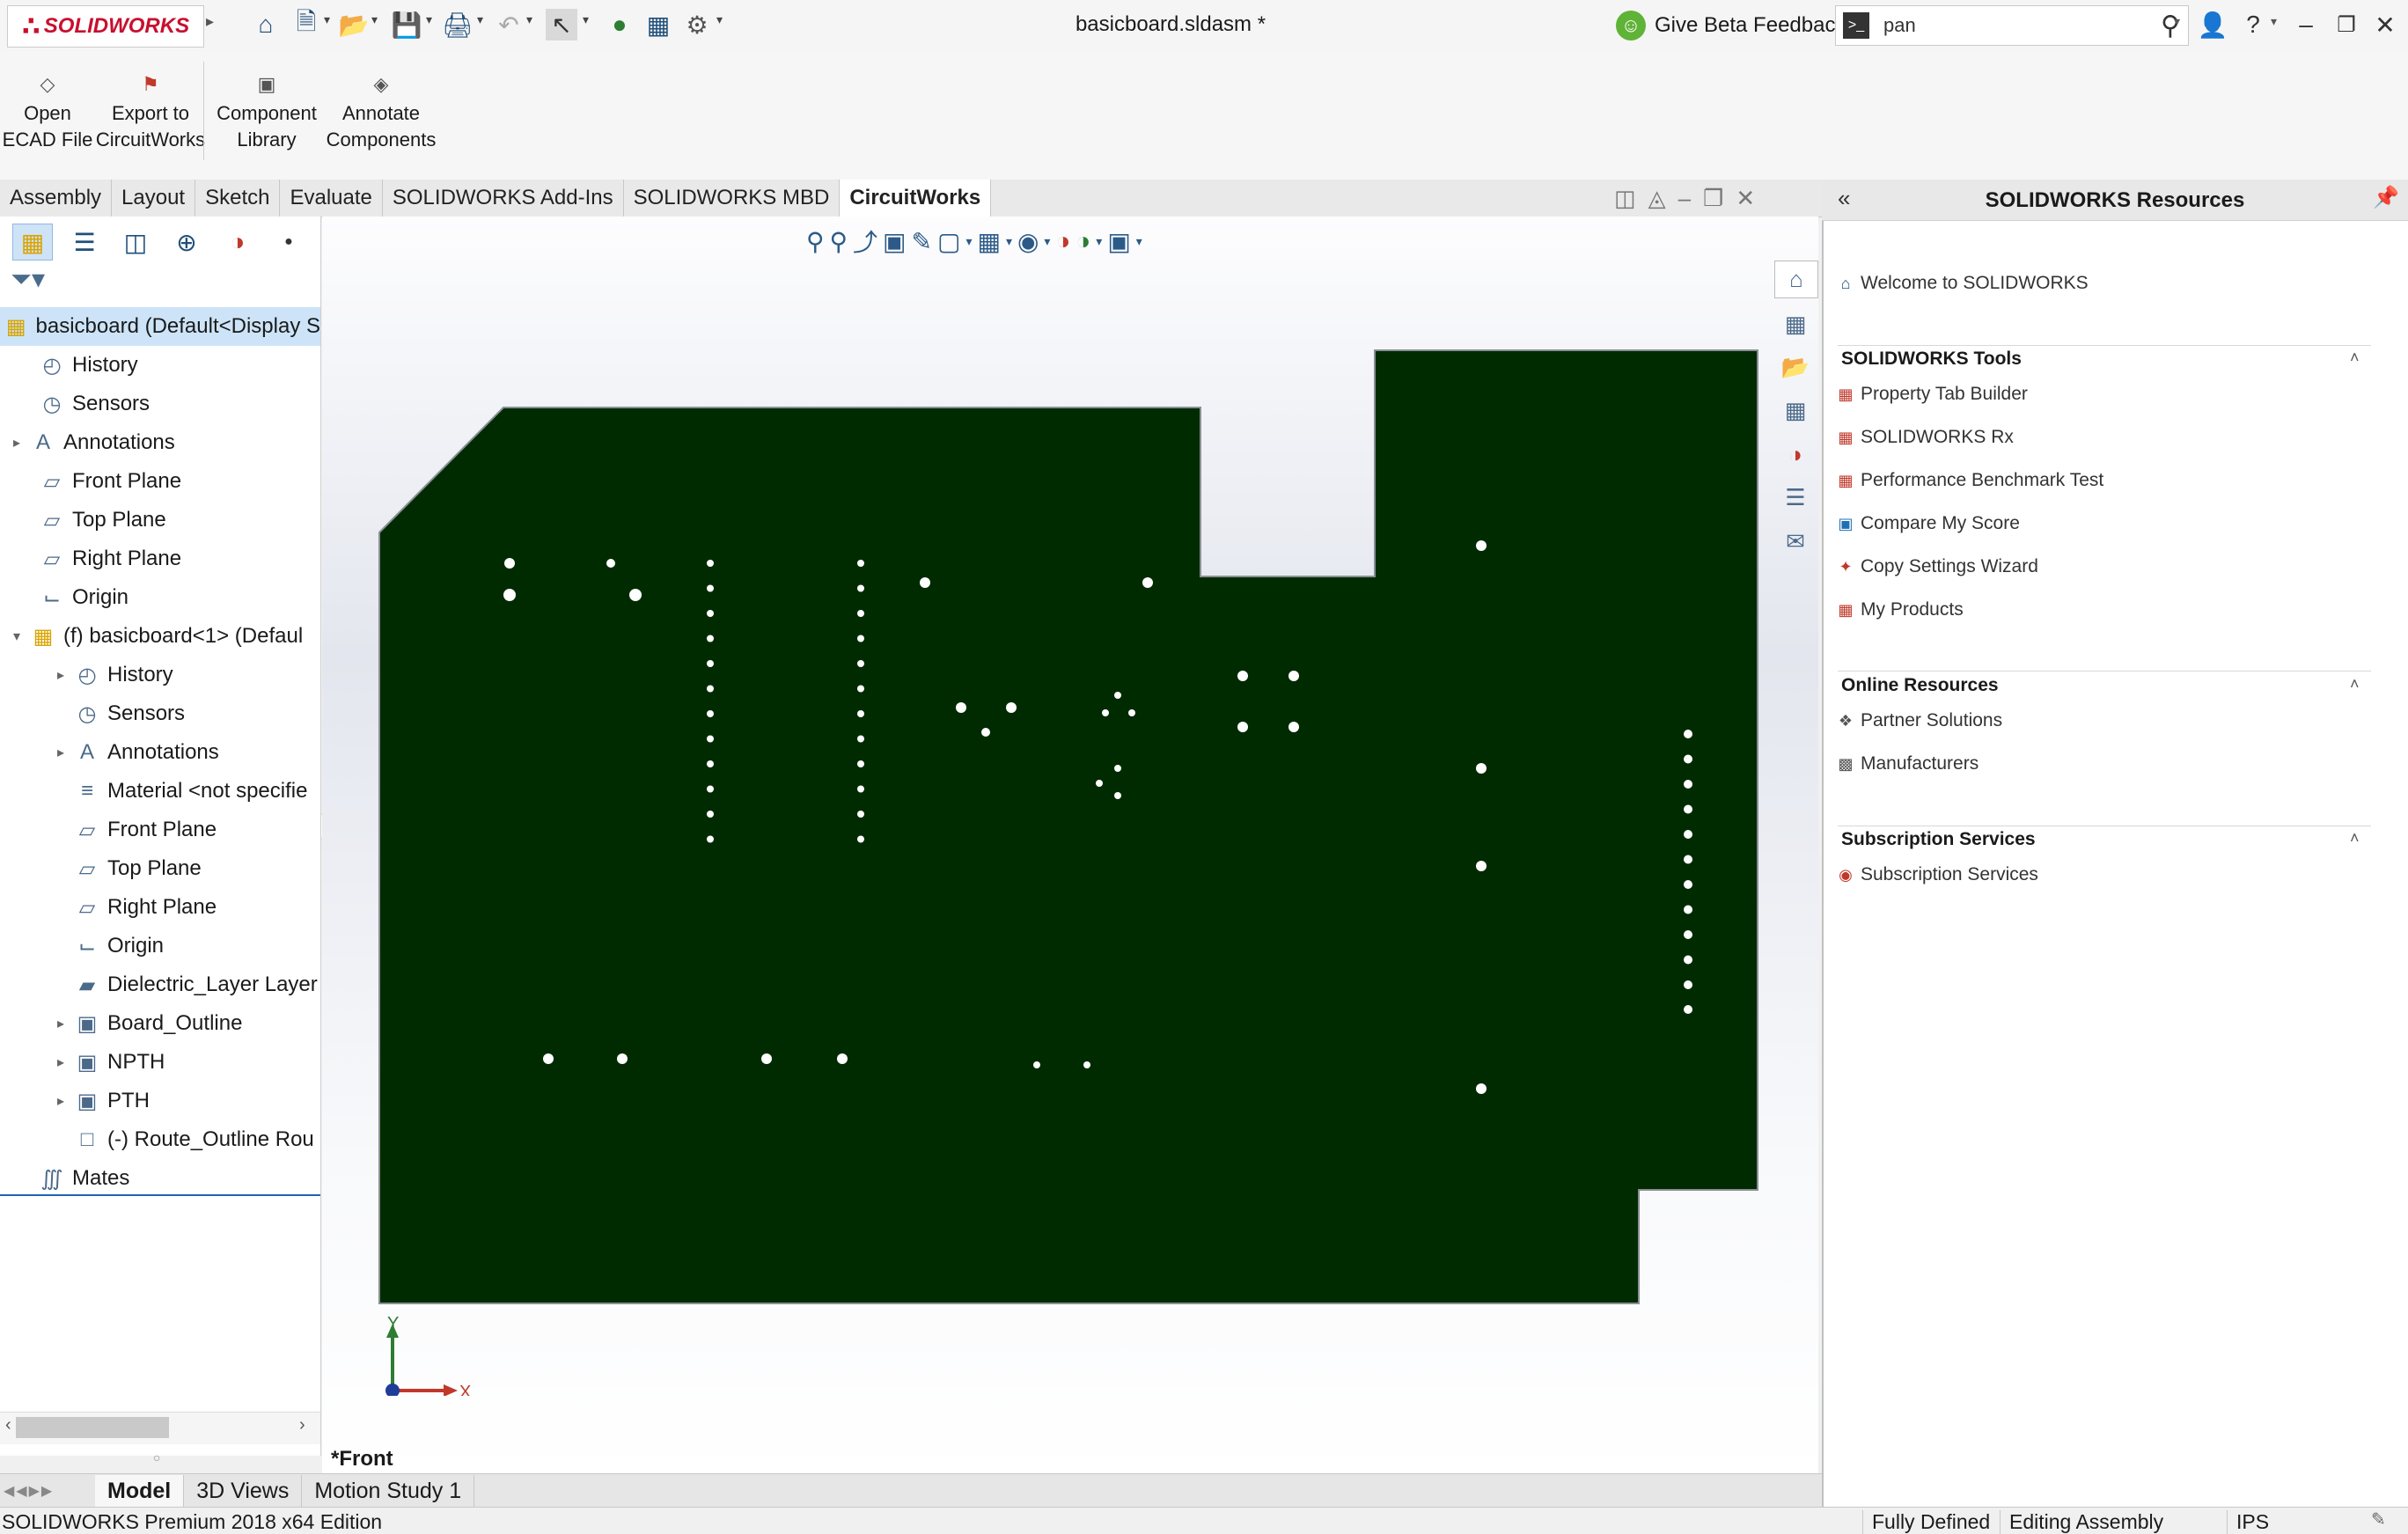 The image size is (2408, 1534). Describe the element at coordinates (839, 241) in the screenshot. I see `zoom-to-area-icon: ⚲` at that location.